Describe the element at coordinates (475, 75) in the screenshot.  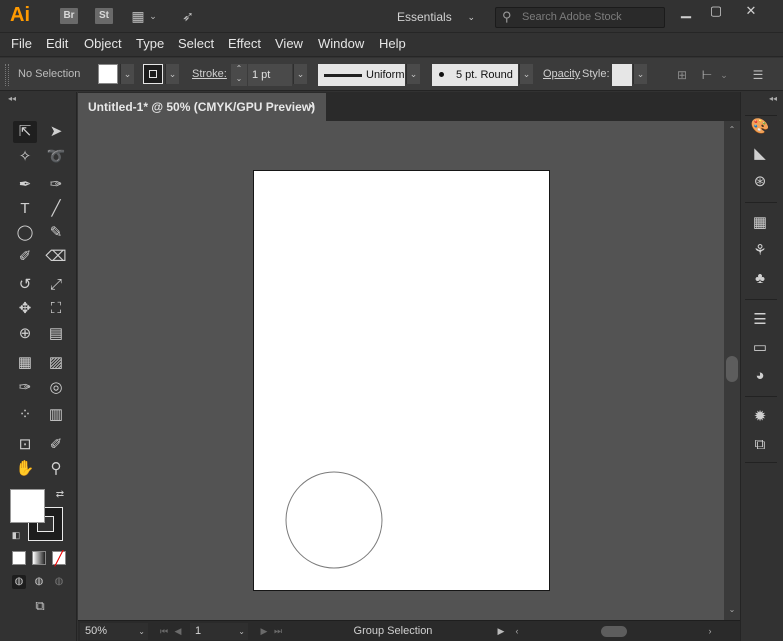
I see `brush-definition: 5 pt. Round` at that location.